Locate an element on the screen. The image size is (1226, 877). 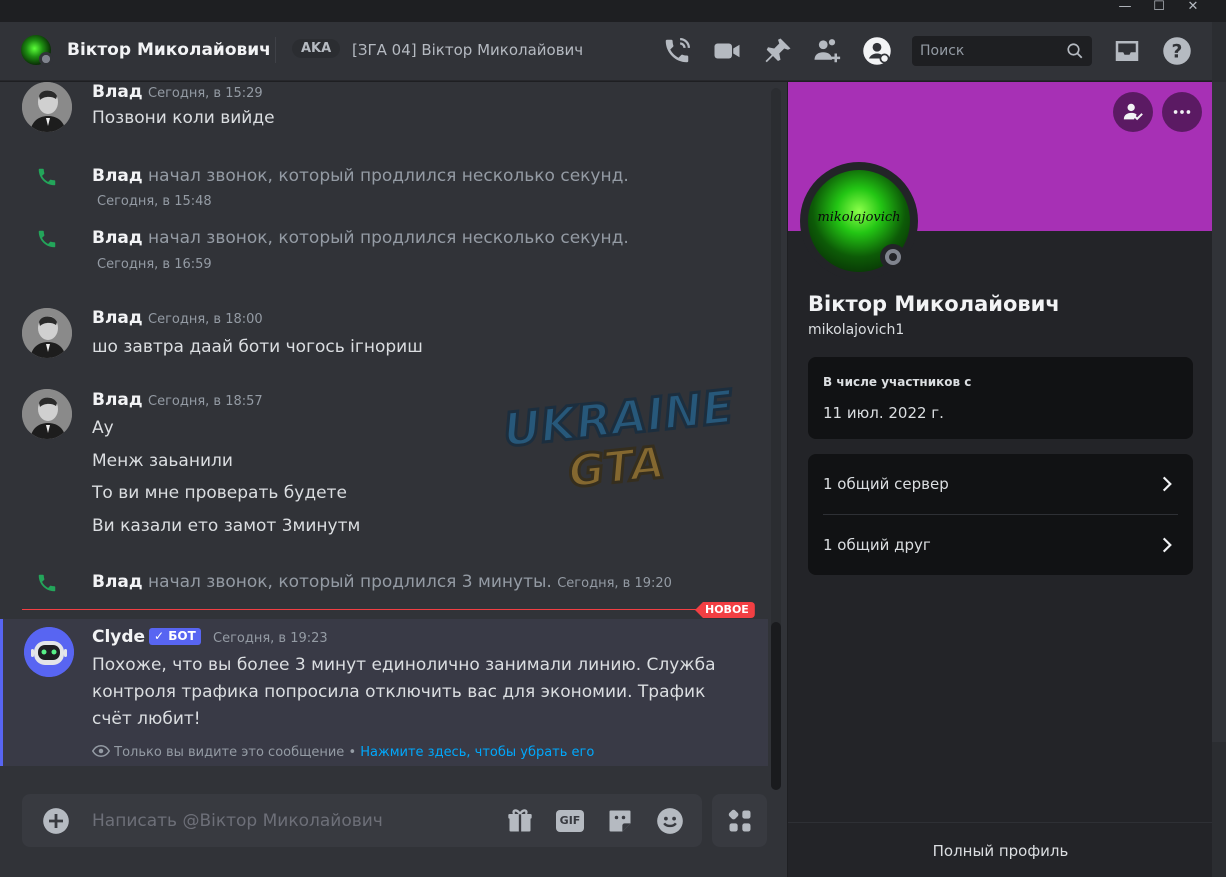
message-text: Позвони коли вийде is located at coordinates (183, 118).